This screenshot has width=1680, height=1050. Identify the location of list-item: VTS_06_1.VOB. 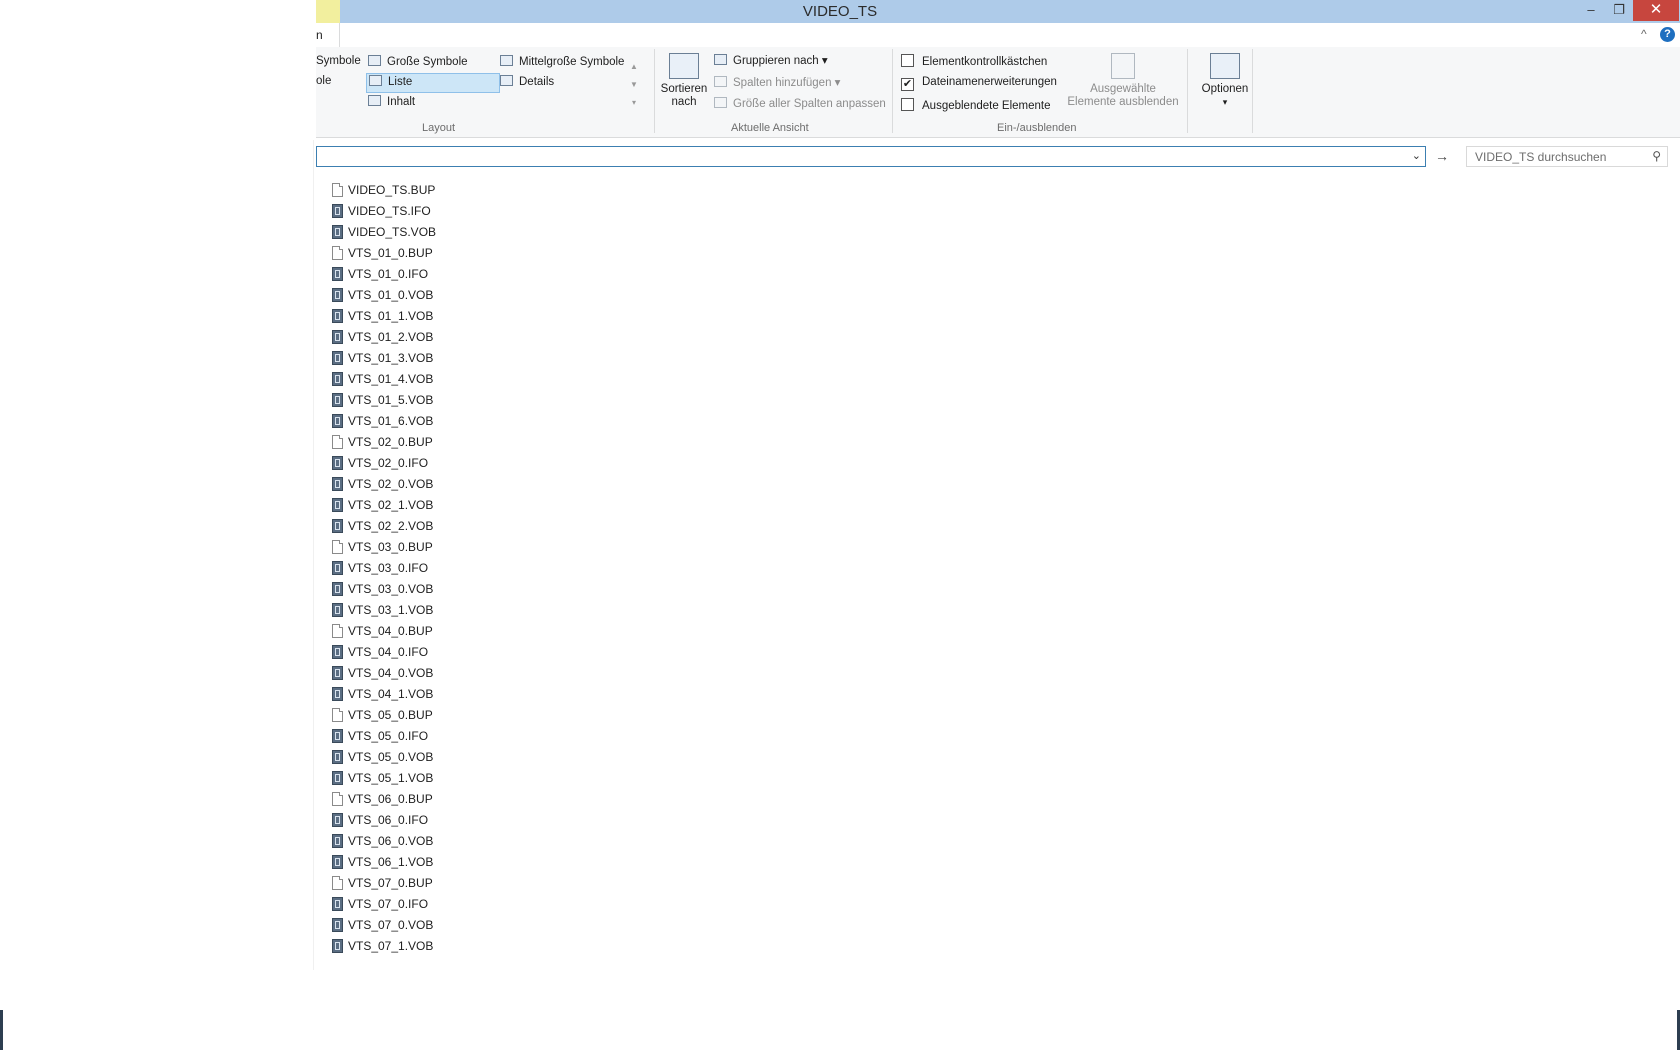
(432, 862).